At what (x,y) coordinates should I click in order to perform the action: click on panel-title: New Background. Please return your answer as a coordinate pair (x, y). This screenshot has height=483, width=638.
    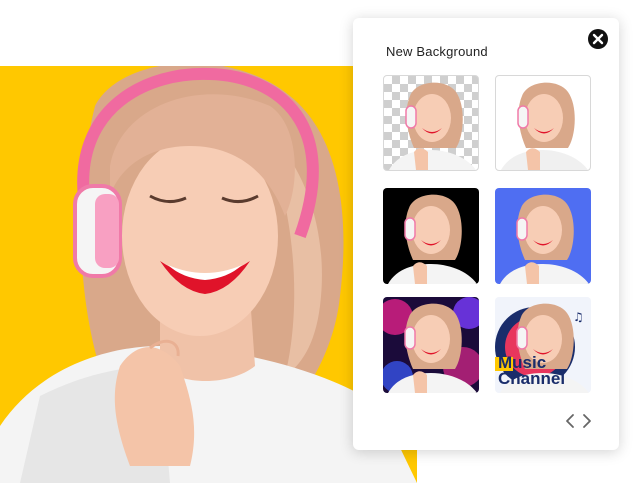
    Looking at the image, I should click on (437, 51).